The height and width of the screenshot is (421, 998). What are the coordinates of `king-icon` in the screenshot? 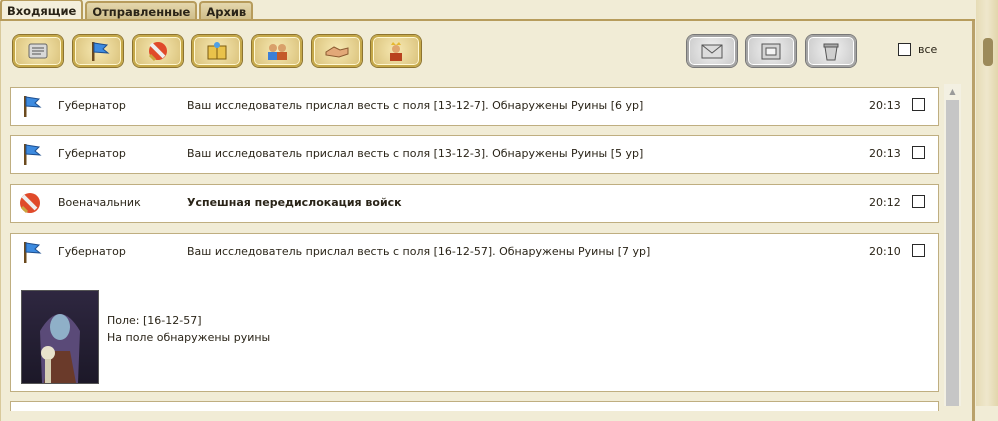 It's located at (396, 51).